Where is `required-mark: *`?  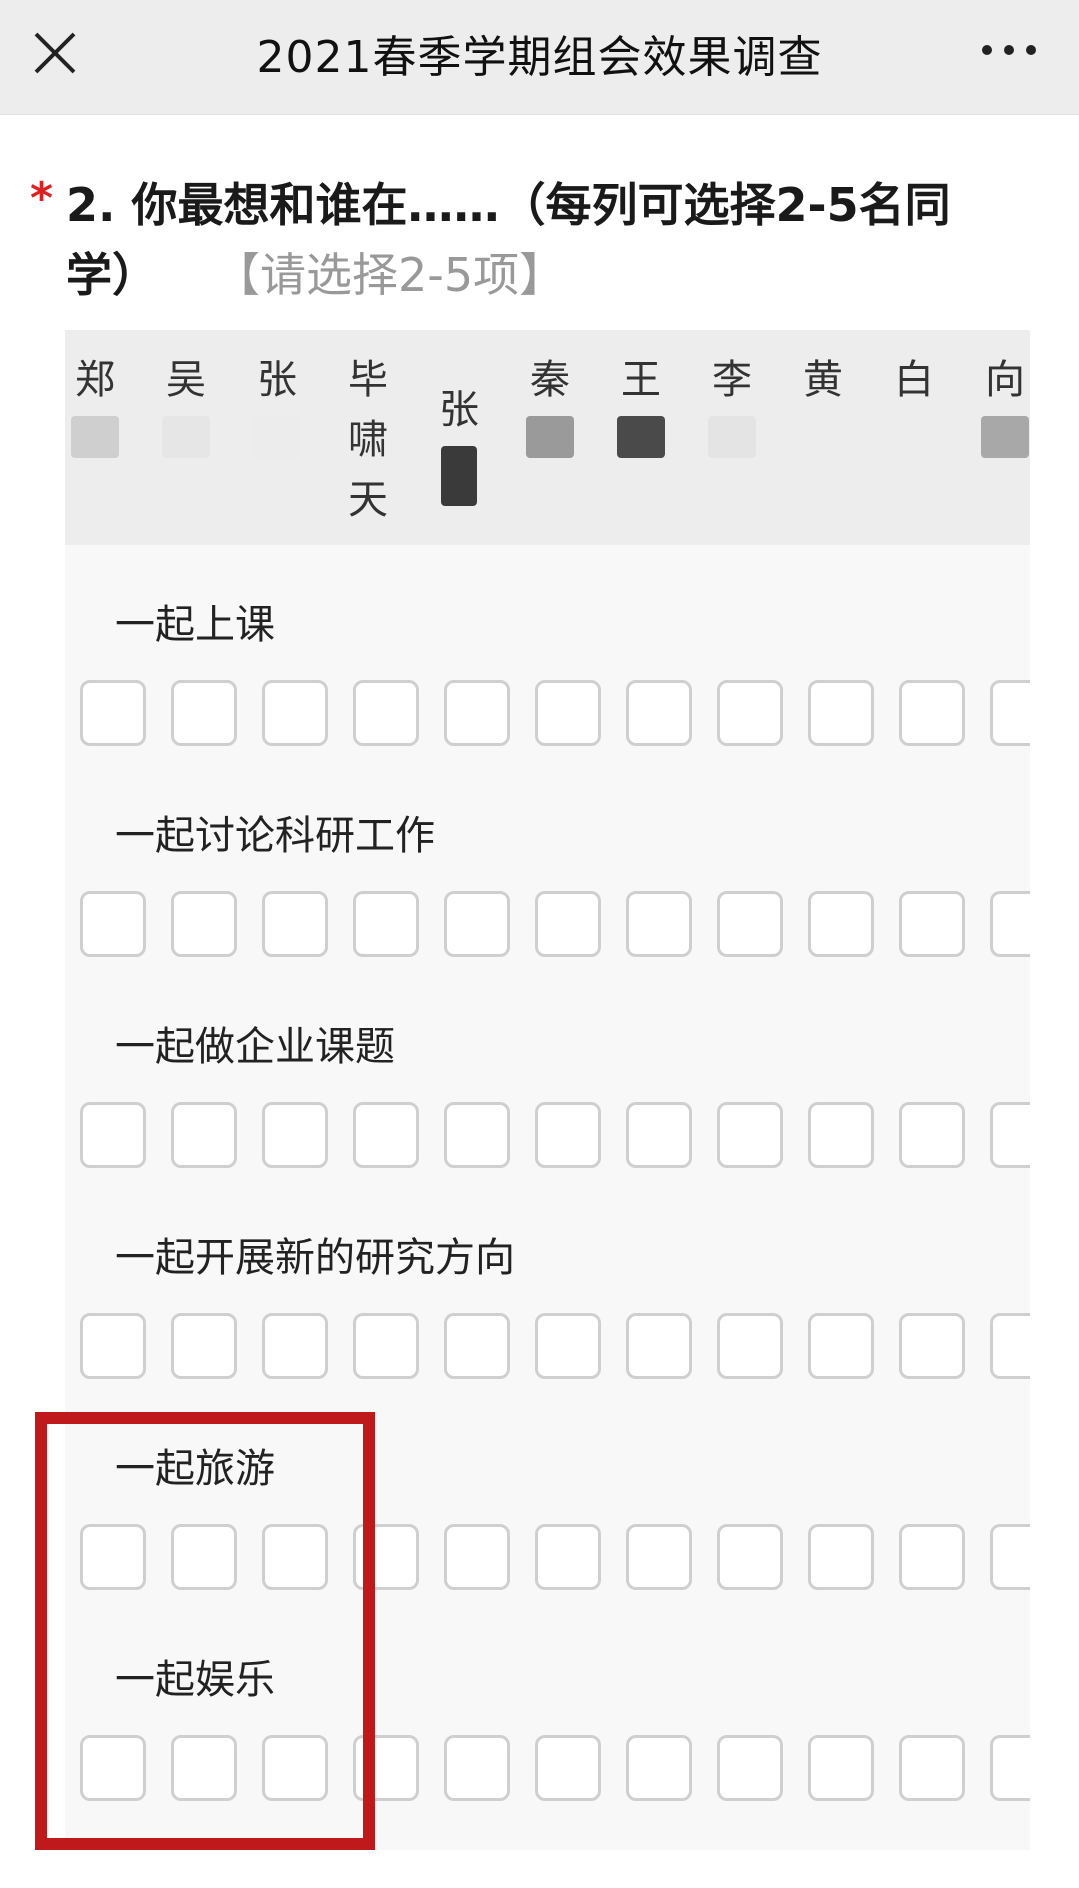
required-mark: * is located at coordinates (42, 198).